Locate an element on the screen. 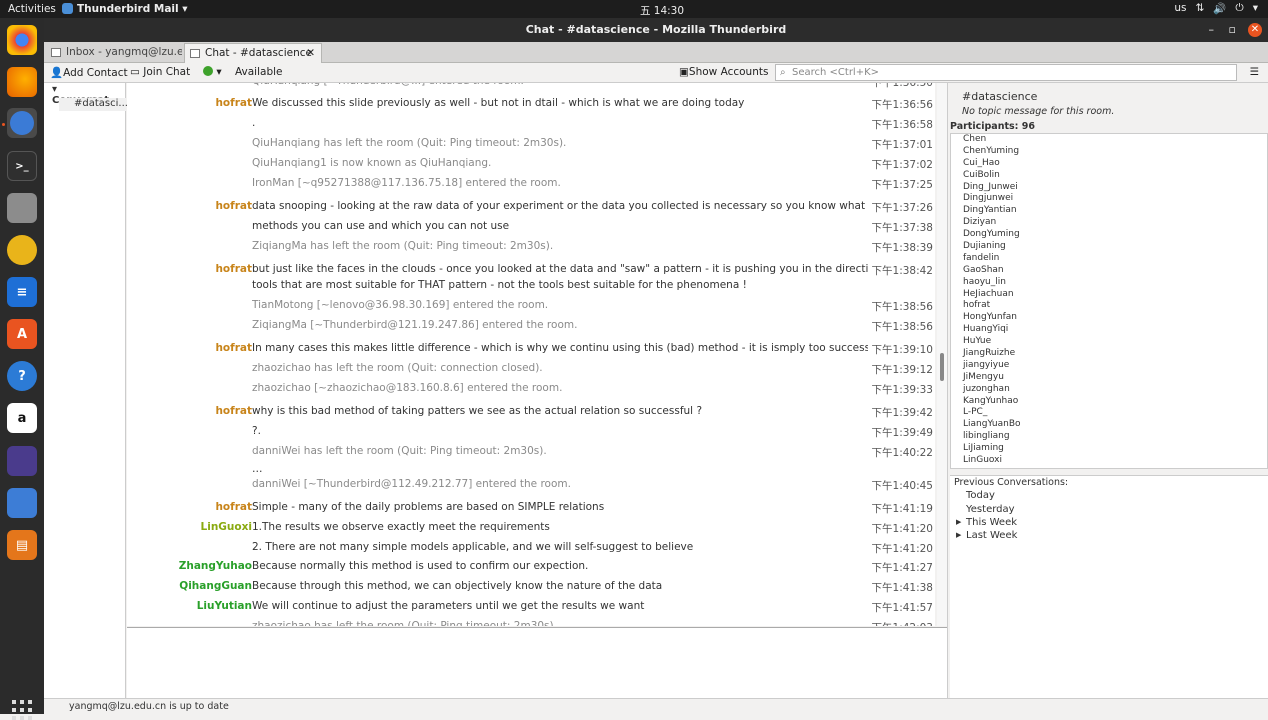 Image resolution: width=1268 pixels, height=720 pixels. chat-scrollbar is located at coordinates (942, 354).